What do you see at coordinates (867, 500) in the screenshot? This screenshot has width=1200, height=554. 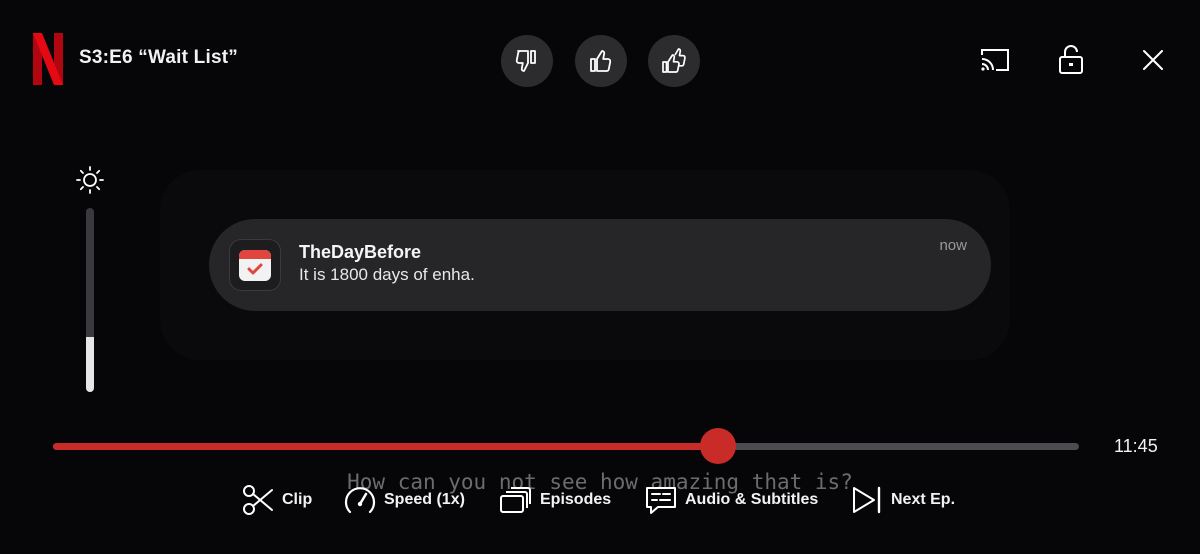 I see `next-episode-icon` at bounding box center [867, 500].